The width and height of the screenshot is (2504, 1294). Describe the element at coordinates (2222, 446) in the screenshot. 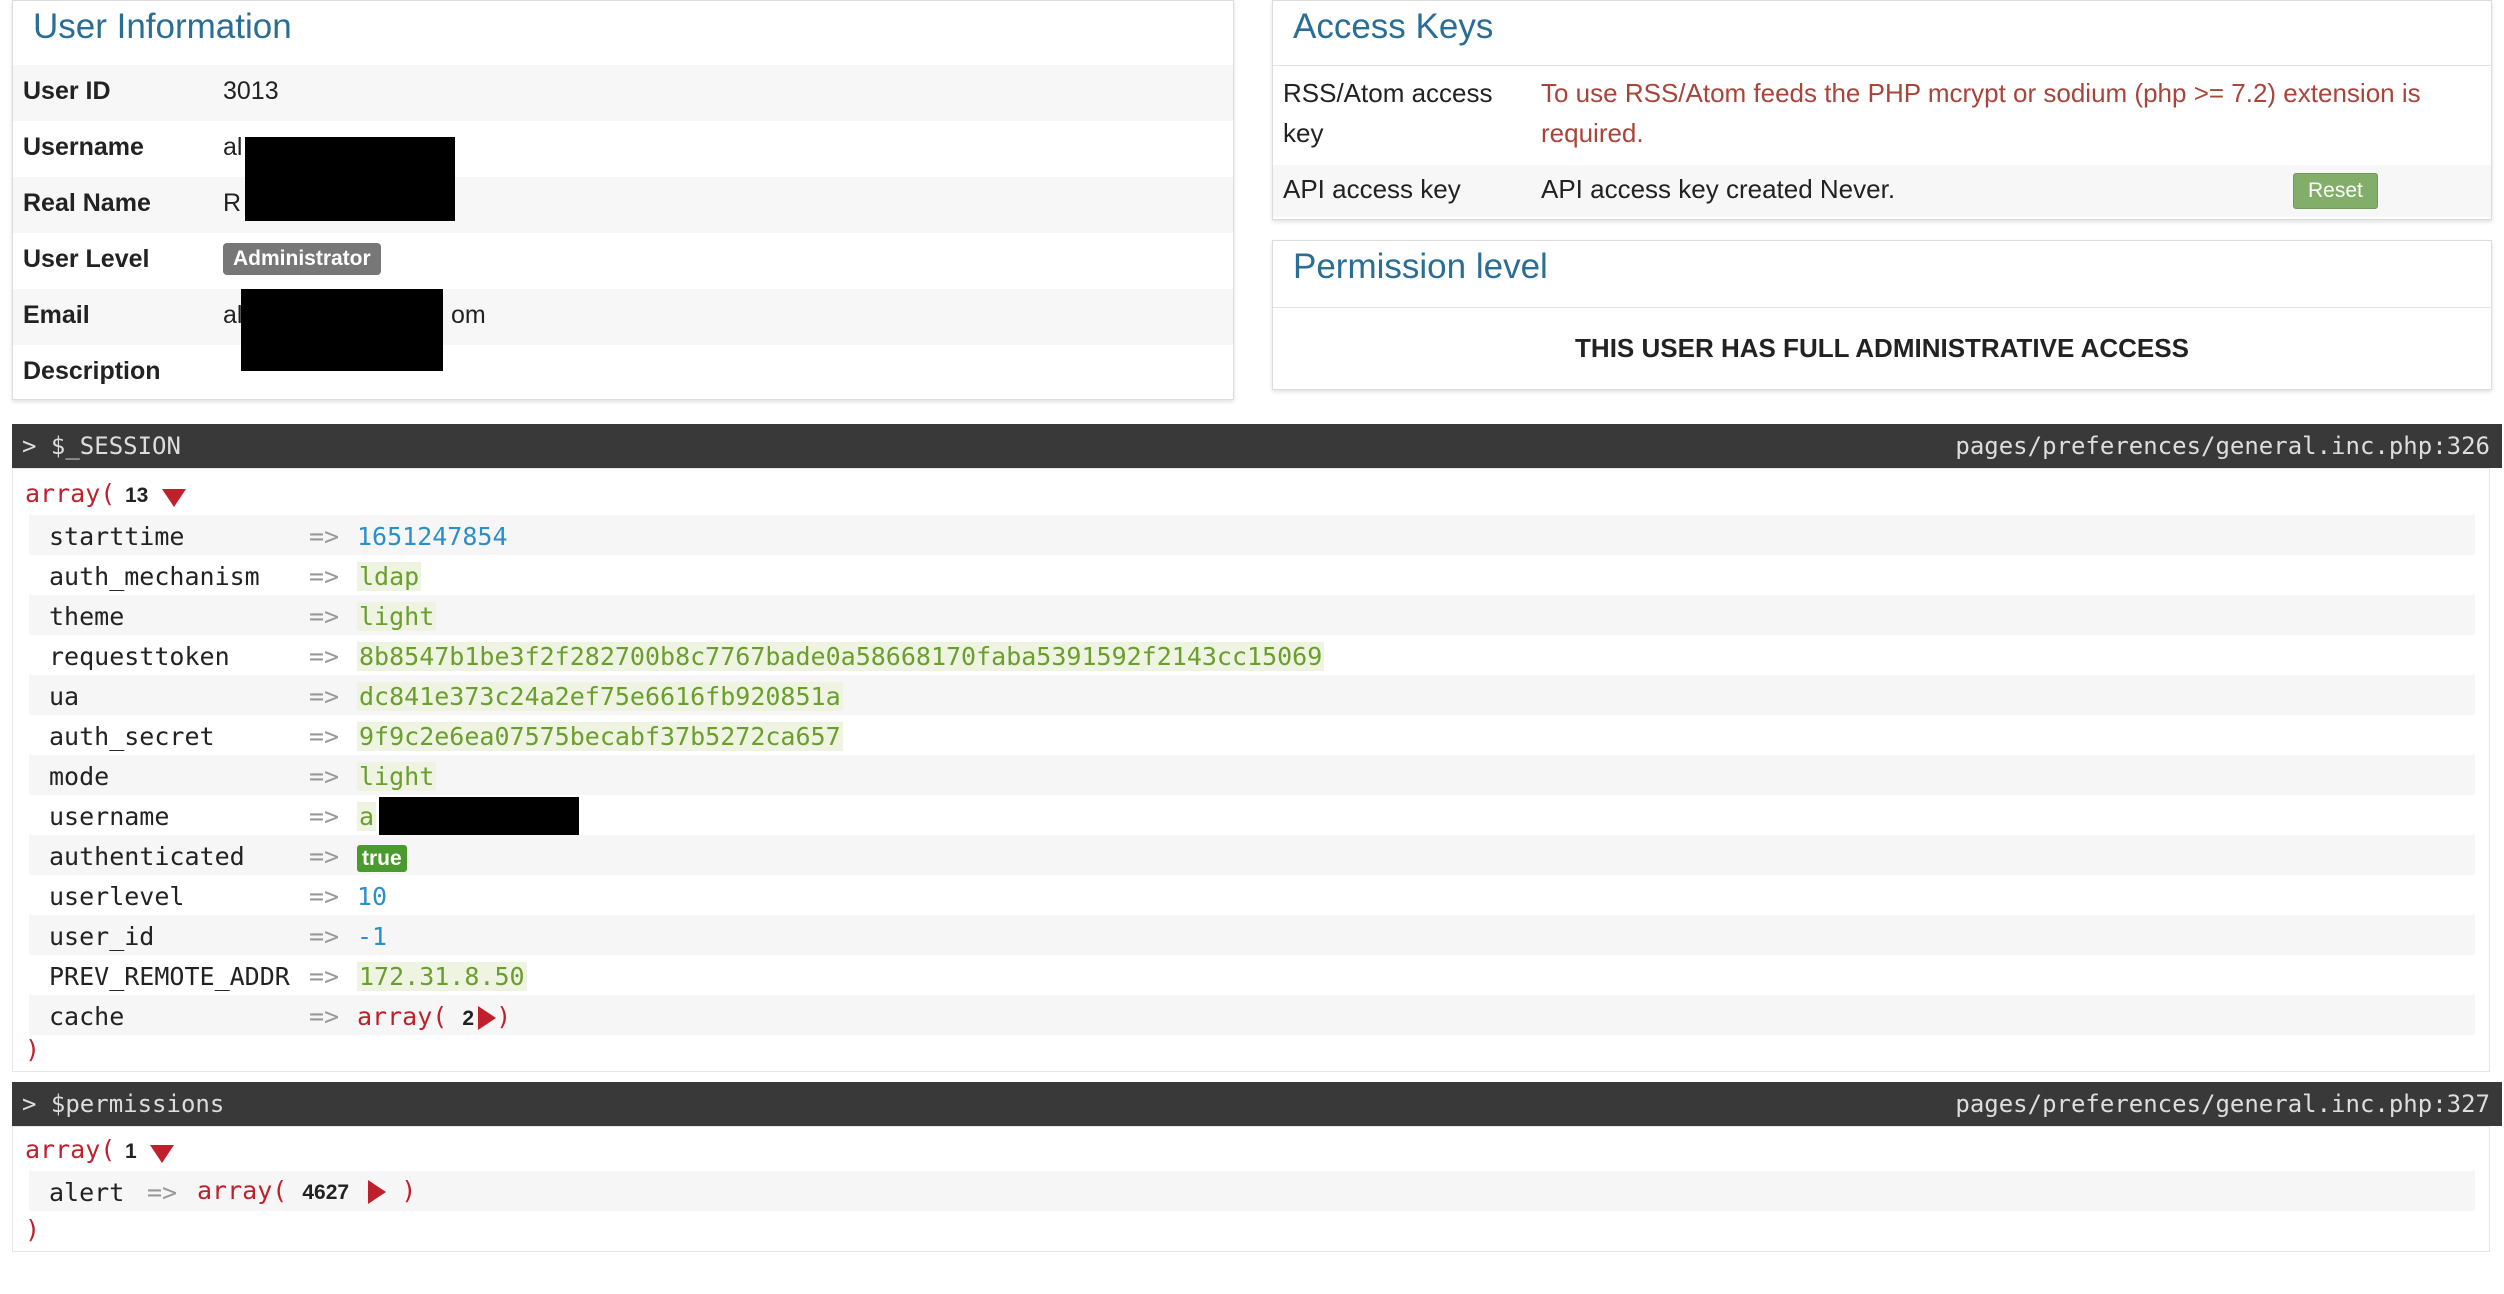

I see `session-dump-location: pages/preferences/general.inc.php:326` at that location.